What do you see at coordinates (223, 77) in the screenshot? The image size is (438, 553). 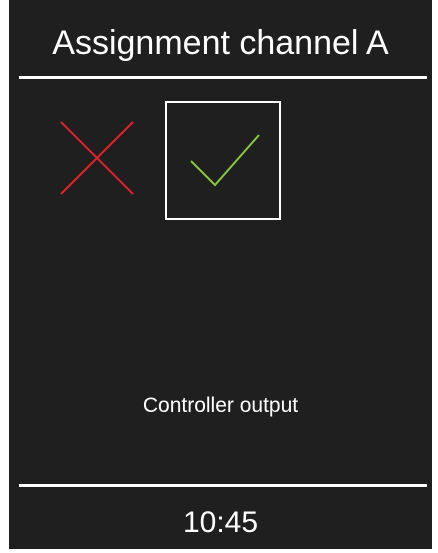 I see `header-divider` at bounding box center [223, 77].